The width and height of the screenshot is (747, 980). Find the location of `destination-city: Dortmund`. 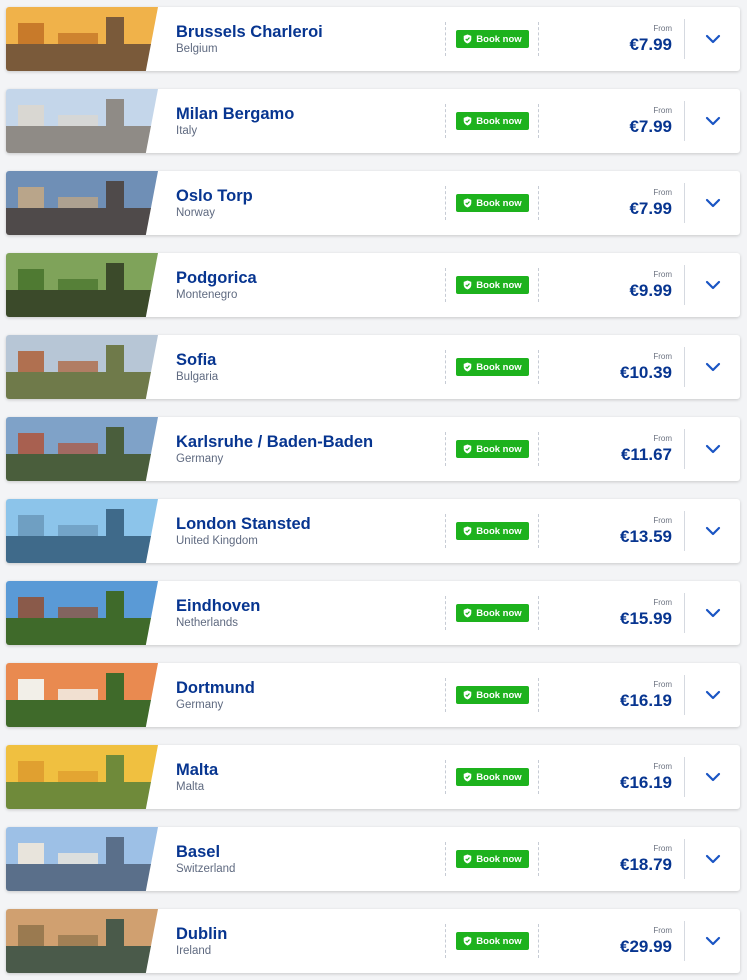

destination-city: Dortmund is located at coordinates (215, 688).